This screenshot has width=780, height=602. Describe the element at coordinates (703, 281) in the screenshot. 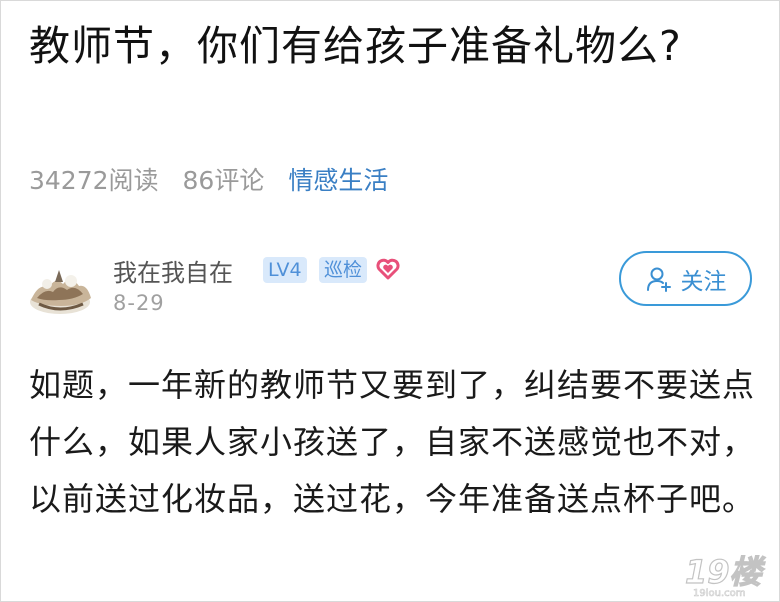

I see `follow-label: 关注` at that location.